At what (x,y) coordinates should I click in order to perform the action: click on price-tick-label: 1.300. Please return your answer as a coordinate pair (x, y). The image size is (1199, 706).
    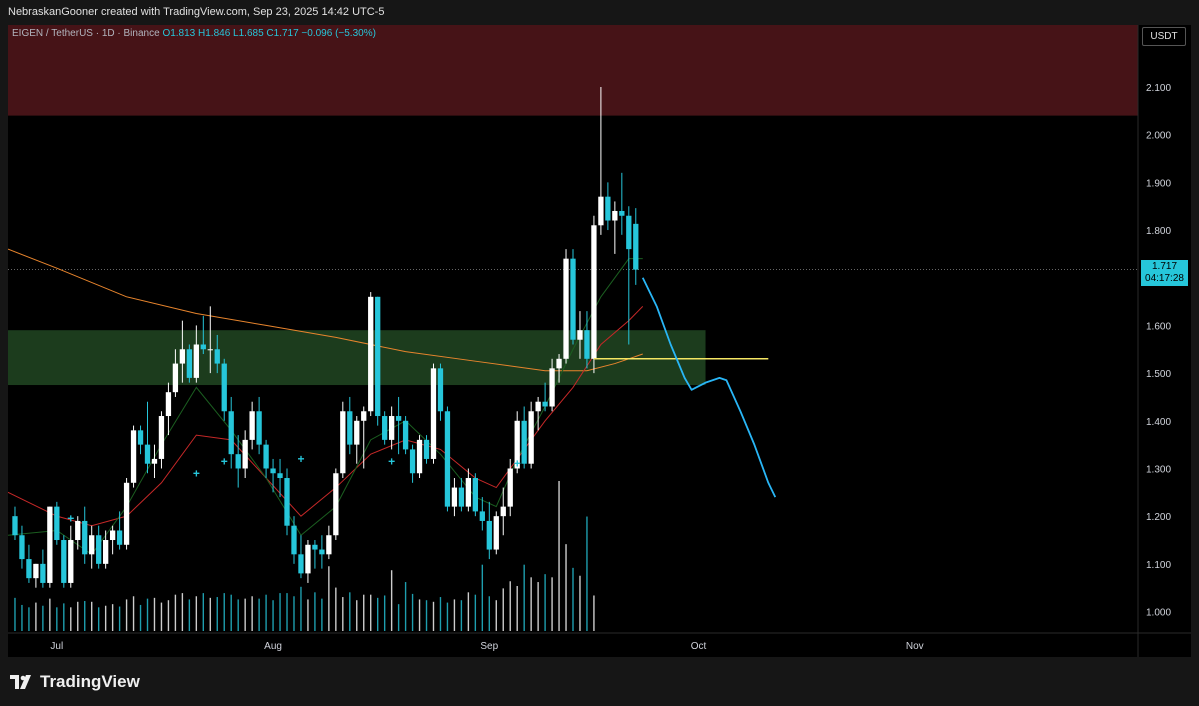
    Looking at the image, I should click on (1158, 469).